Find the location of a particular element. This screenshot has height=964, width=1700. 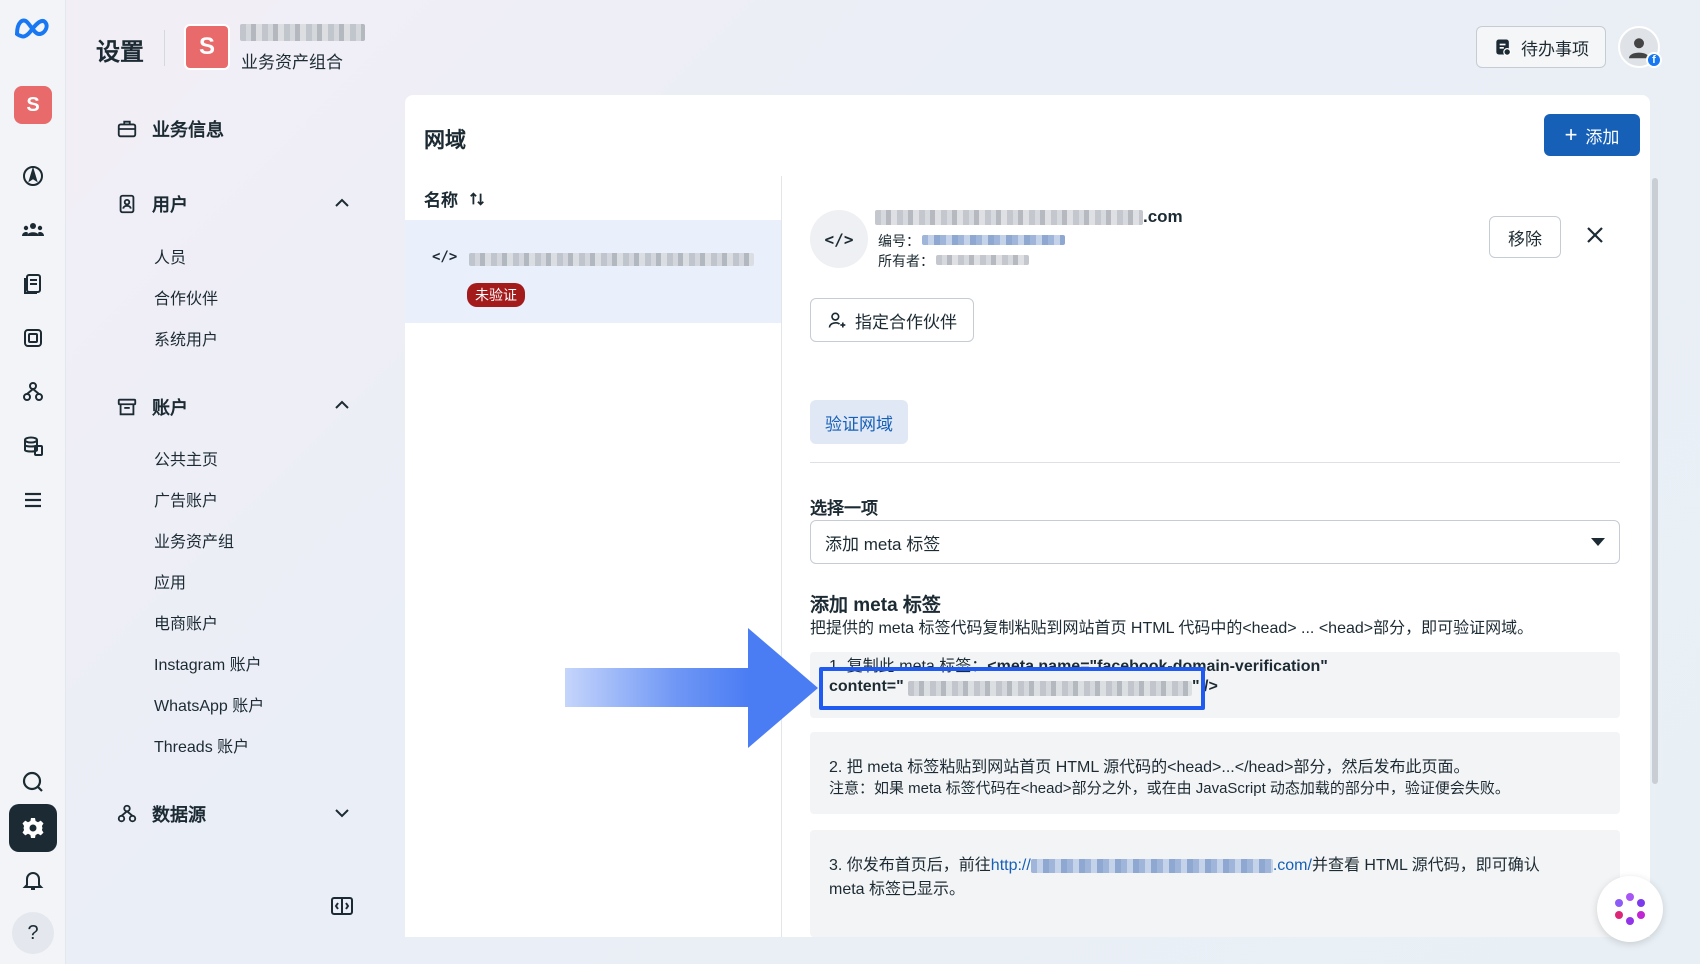

add-domain-button: + 添加 is located at coordinates (1592, 135).